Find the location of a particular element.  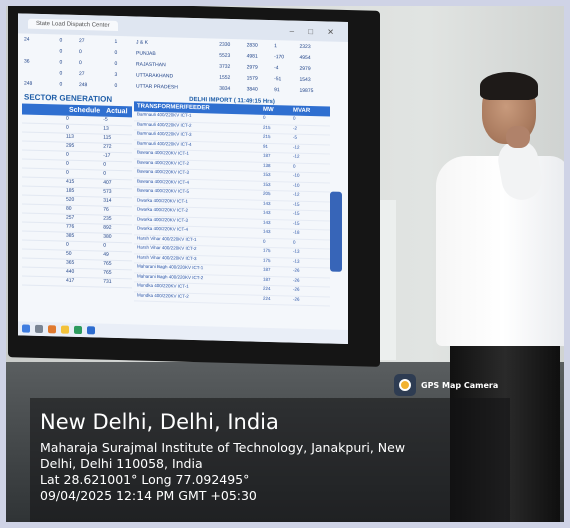

generation-cell: 50 is located at coordinates (68, 253).